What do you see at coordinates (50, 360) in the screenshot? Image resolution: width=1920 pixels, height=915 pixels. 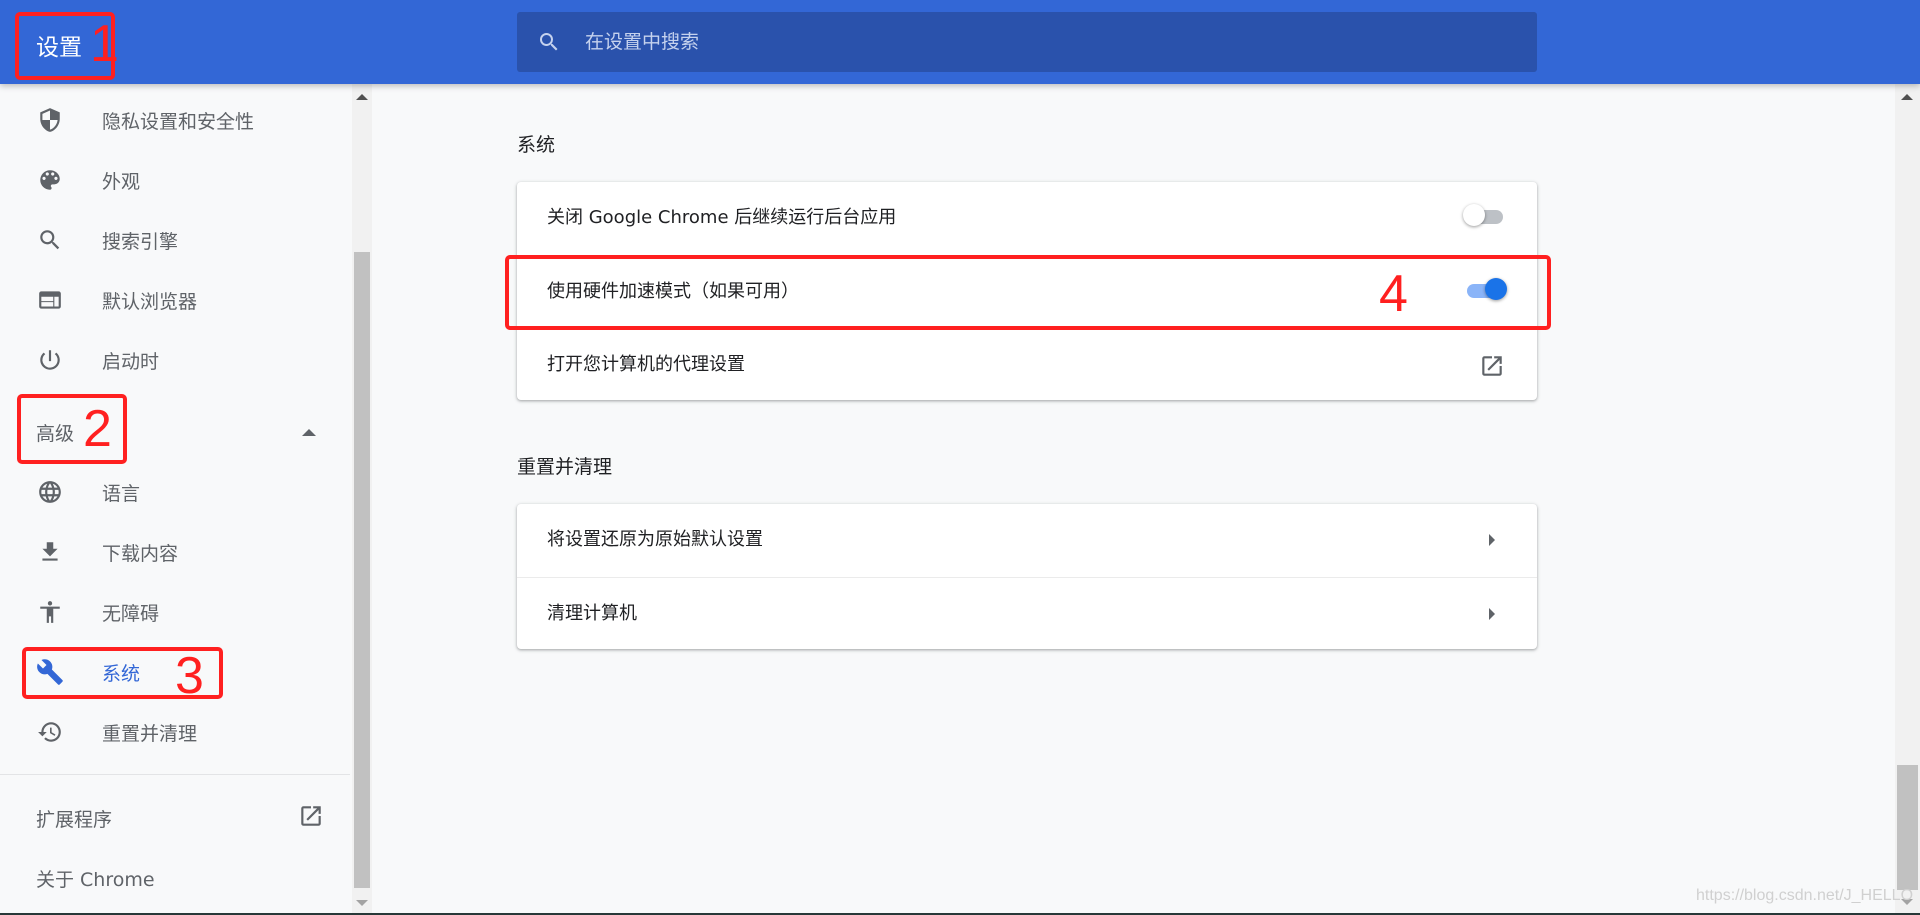 I see `power-icon` at bounding box center [50, 360].